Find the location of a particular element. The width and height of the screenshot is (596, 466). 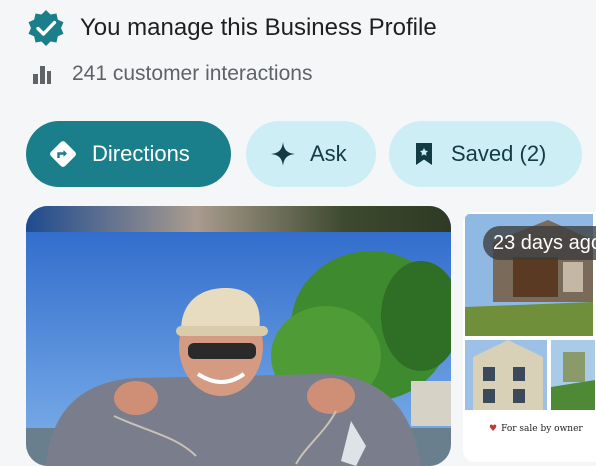

directions-icon is located at coordinates (63, 154).